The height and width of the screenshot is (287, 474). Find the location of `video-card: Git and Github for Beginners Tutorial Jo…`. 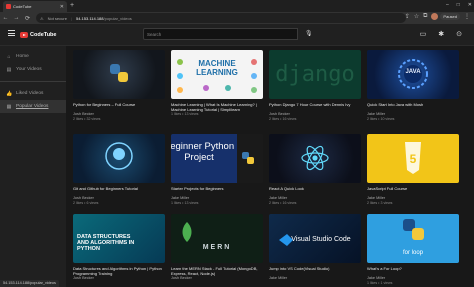

video-card: Git and Github for Beginners Tutorial Jo… is located at coordinates (119, 170).